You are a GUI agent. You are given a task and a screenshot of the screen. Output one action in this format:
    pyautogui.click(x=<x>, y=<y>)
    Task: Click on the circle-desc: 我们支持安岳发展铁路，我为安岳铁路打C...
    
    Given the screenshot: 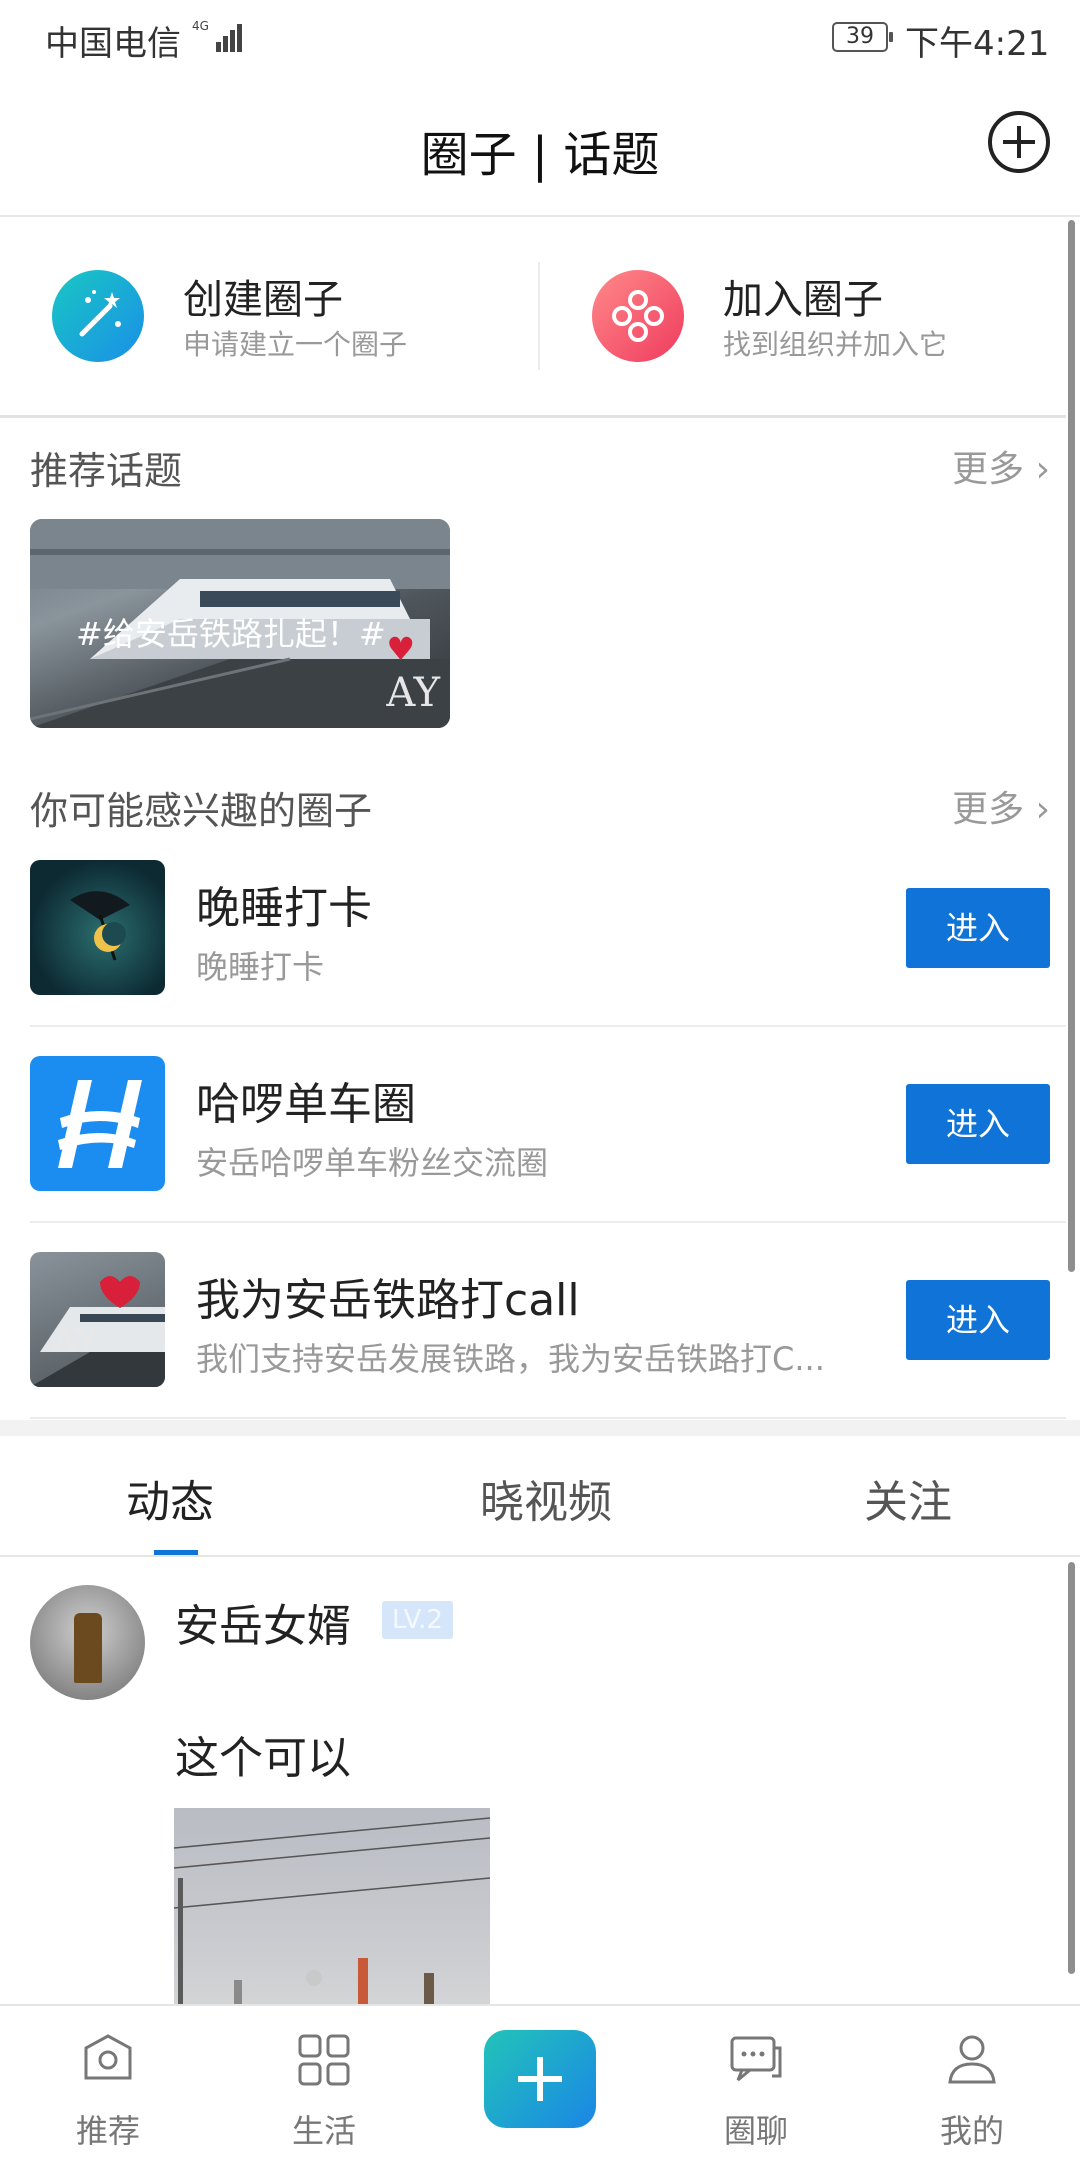 What is the action you would take?
    pyautogui.click(x=510, y=1359)
    